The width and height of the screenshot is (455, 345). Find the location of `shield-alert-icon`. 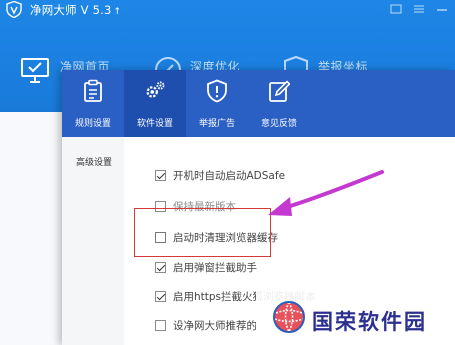

shield-alert-icon is located at coordinates (217, 91).